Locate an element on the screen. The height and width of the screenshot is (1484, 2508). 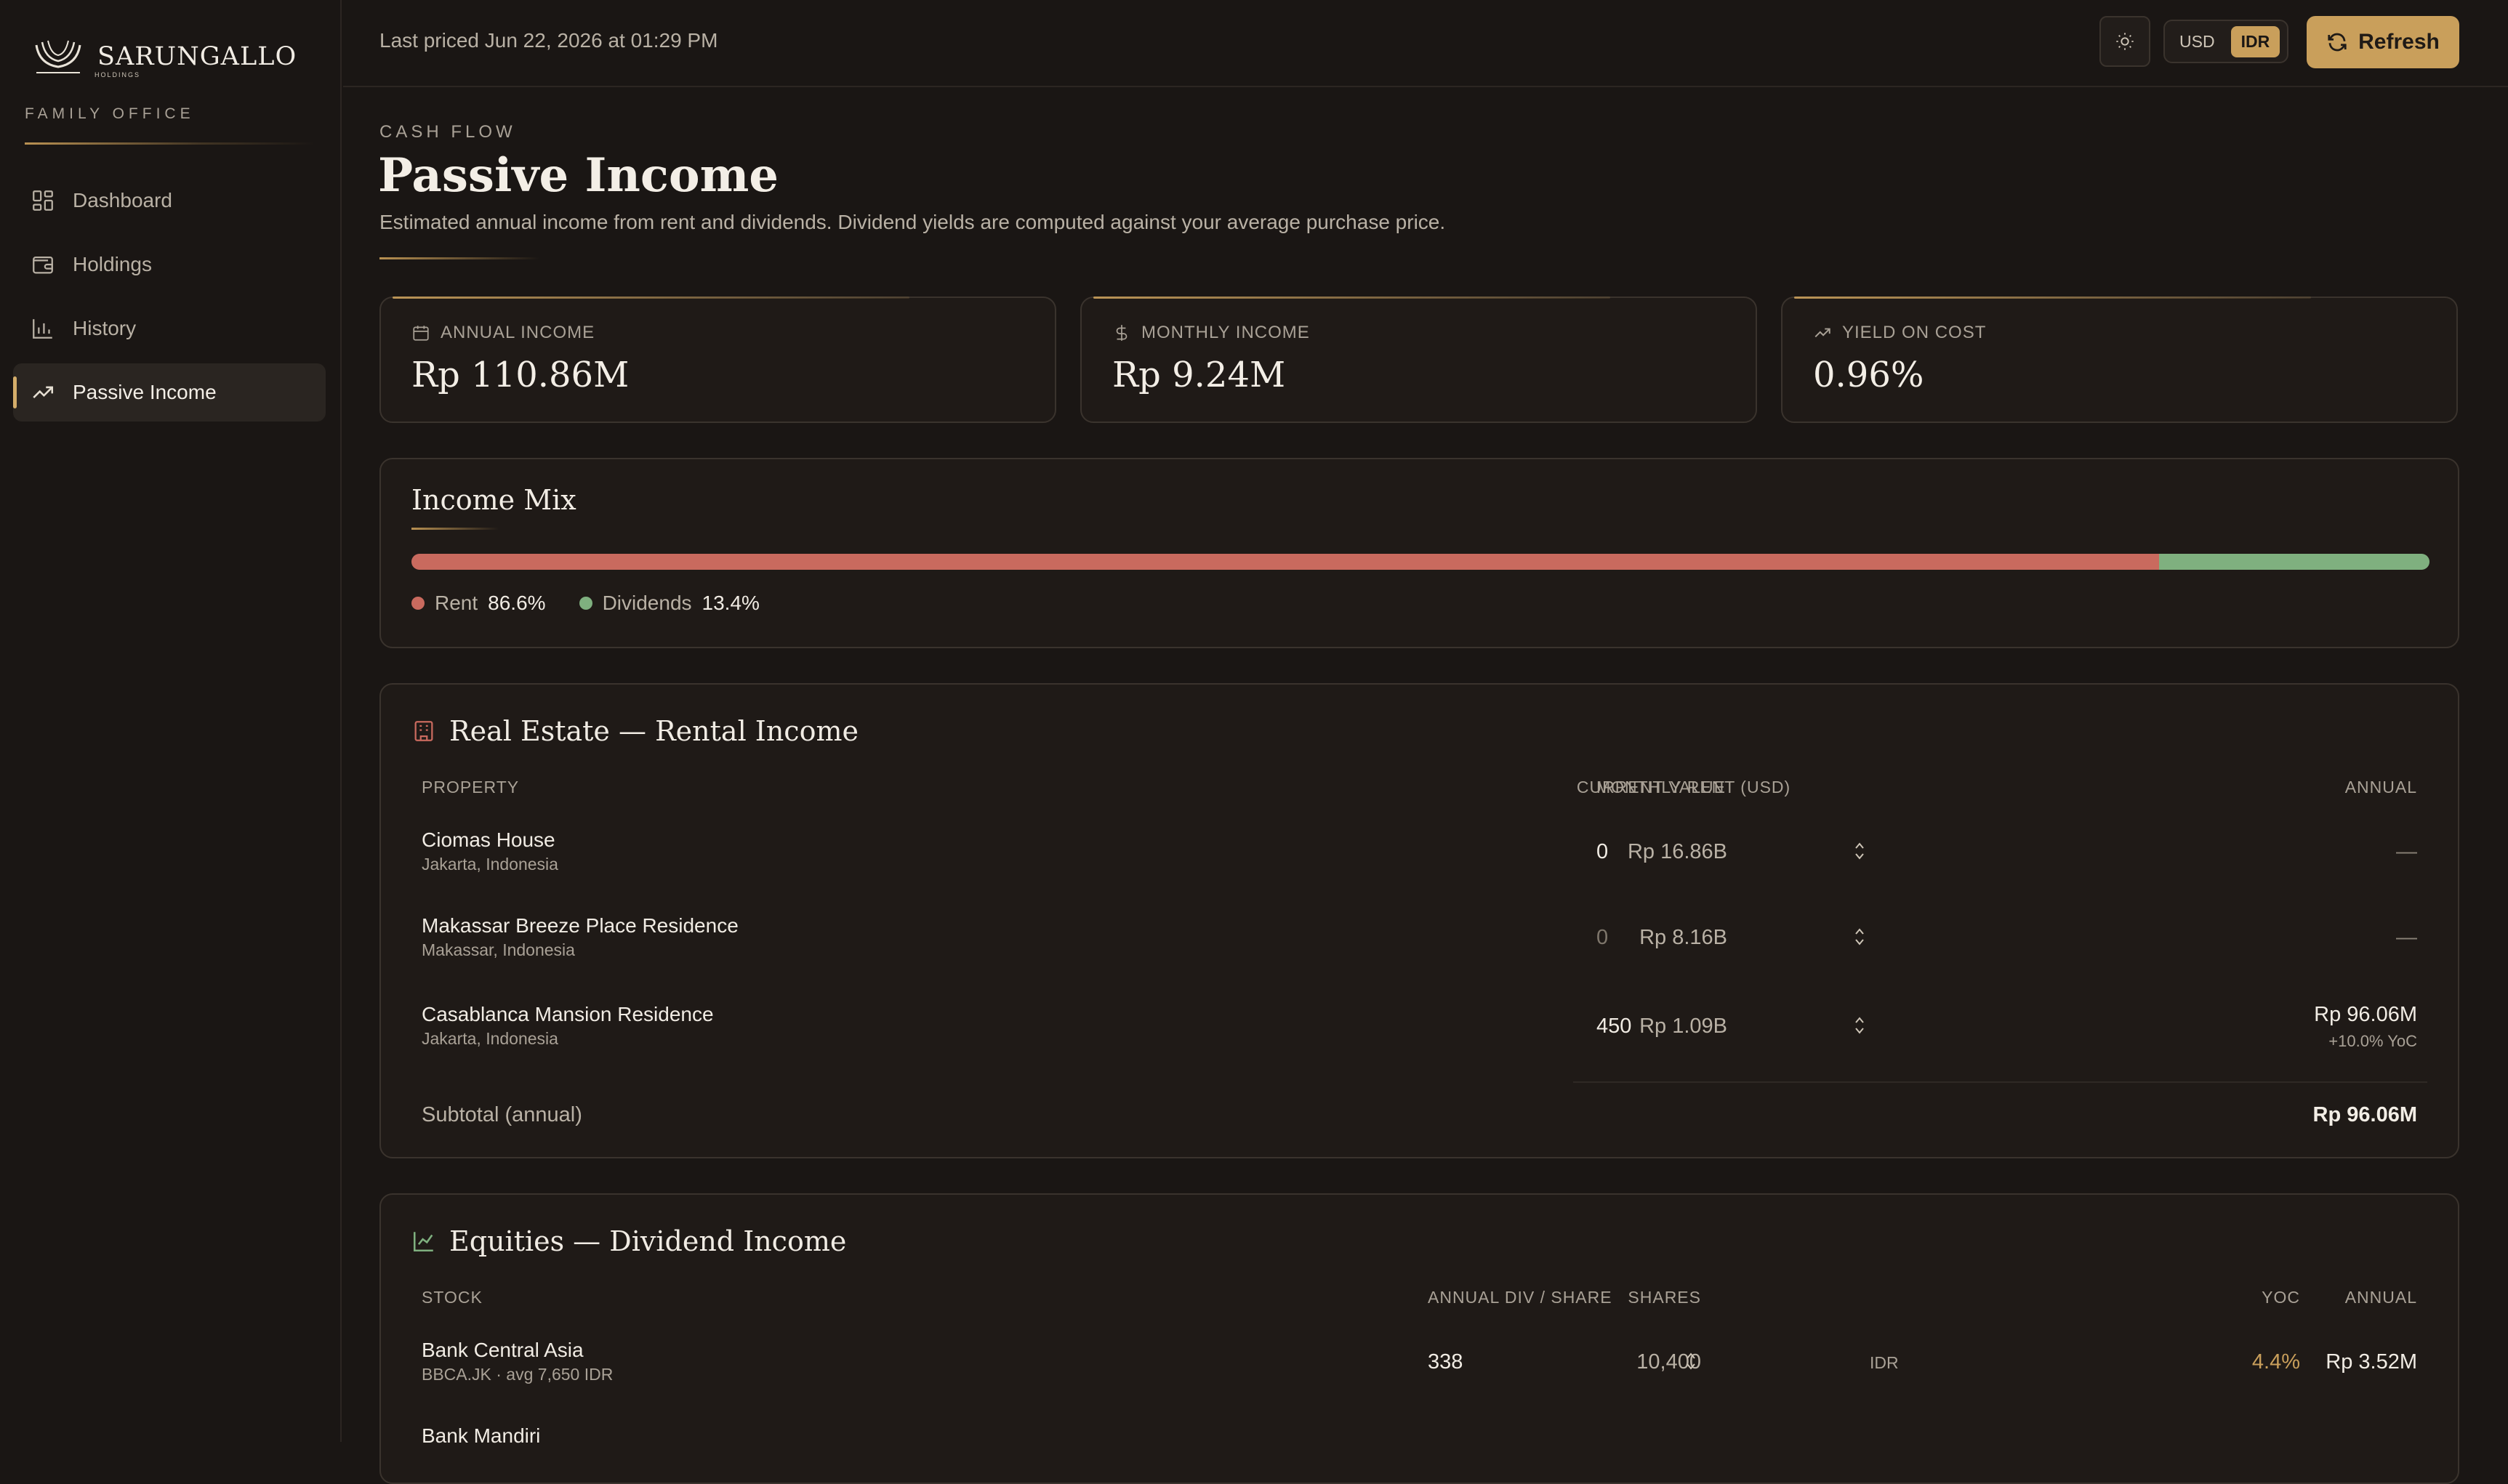
dividend-currency: IDR is located at coordinates (1884, 1363).